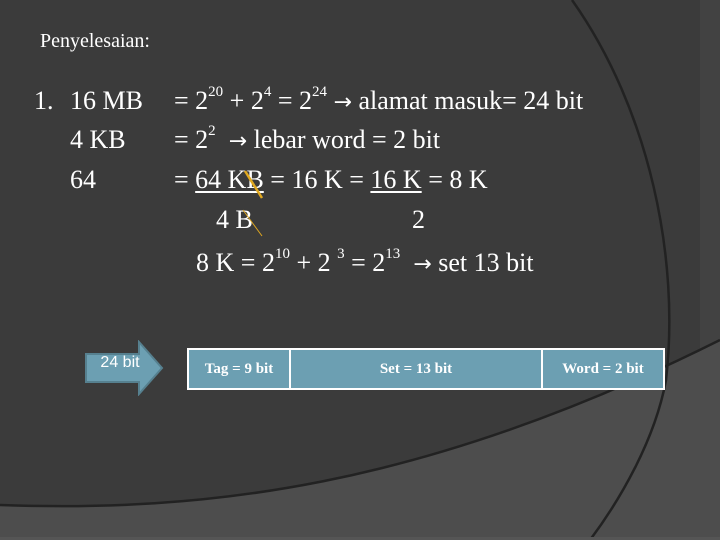 This screenshot has width=720, height=540. What do you see at coordinates (418, 219) in the screenshot?
I see `fraction-denominator-2: 2` at bounding box center [418, 219].